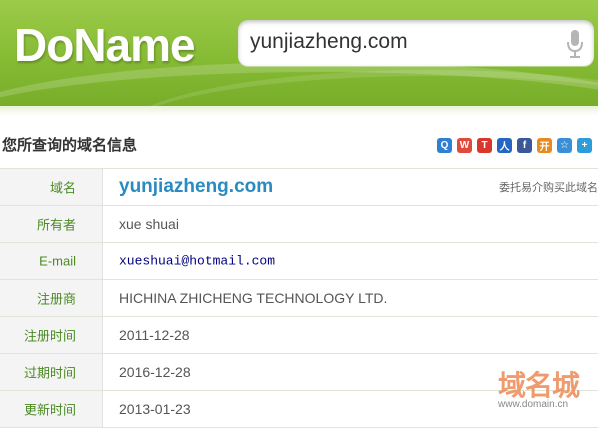 Image resolution: width=598 pixels, height=428 pixels. Describe the element at coordinates (416, 43) in the screenshot. I see `search-input: yunjiazheng.com` at that location.